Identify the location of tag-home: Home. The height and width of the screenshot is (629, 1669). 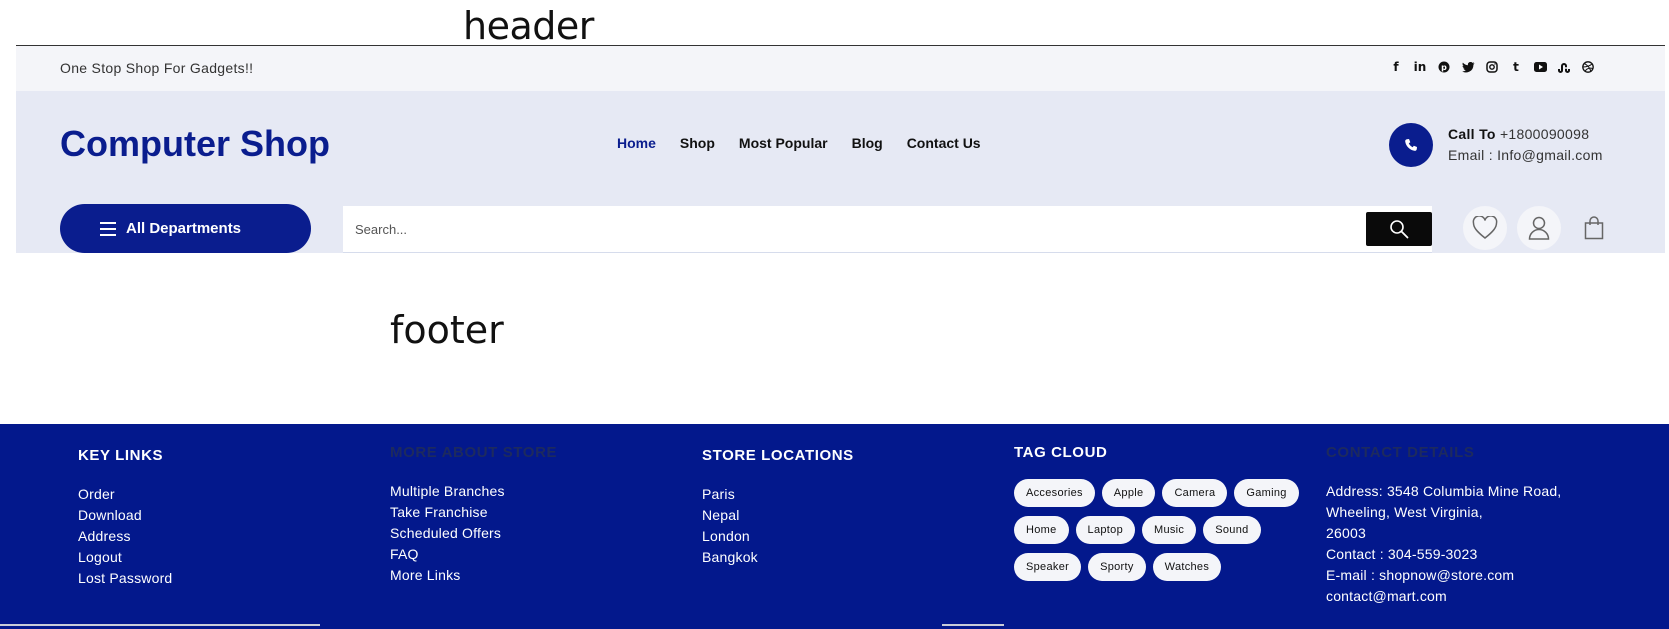
(1041, 530).